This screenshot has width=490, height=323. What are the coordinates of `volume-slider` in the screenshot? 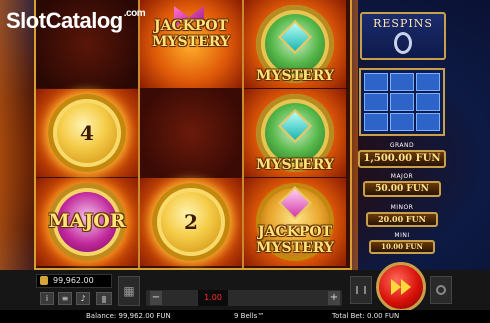 It's located at (104, 298).